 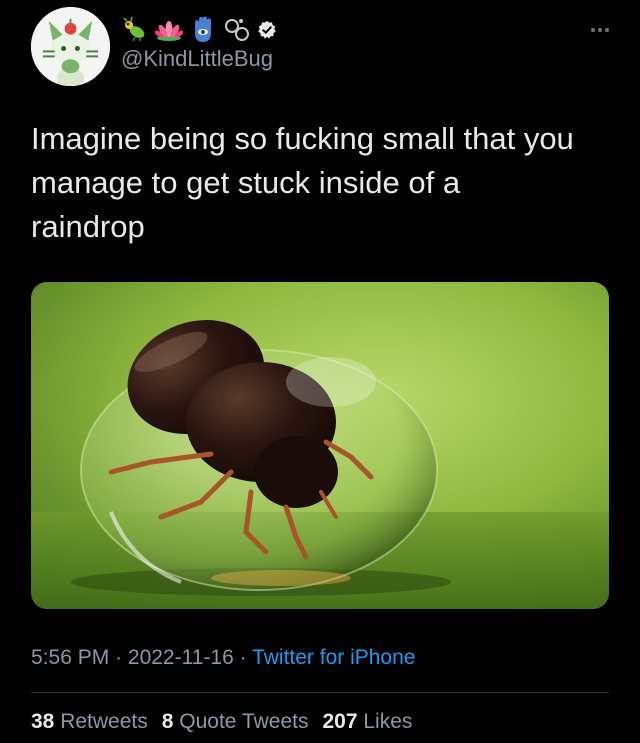 What do you see at coordinates (197, 59) in the screenshot?
I see `author-handle: @KindLittleBug` at bounding box center [197, 59].